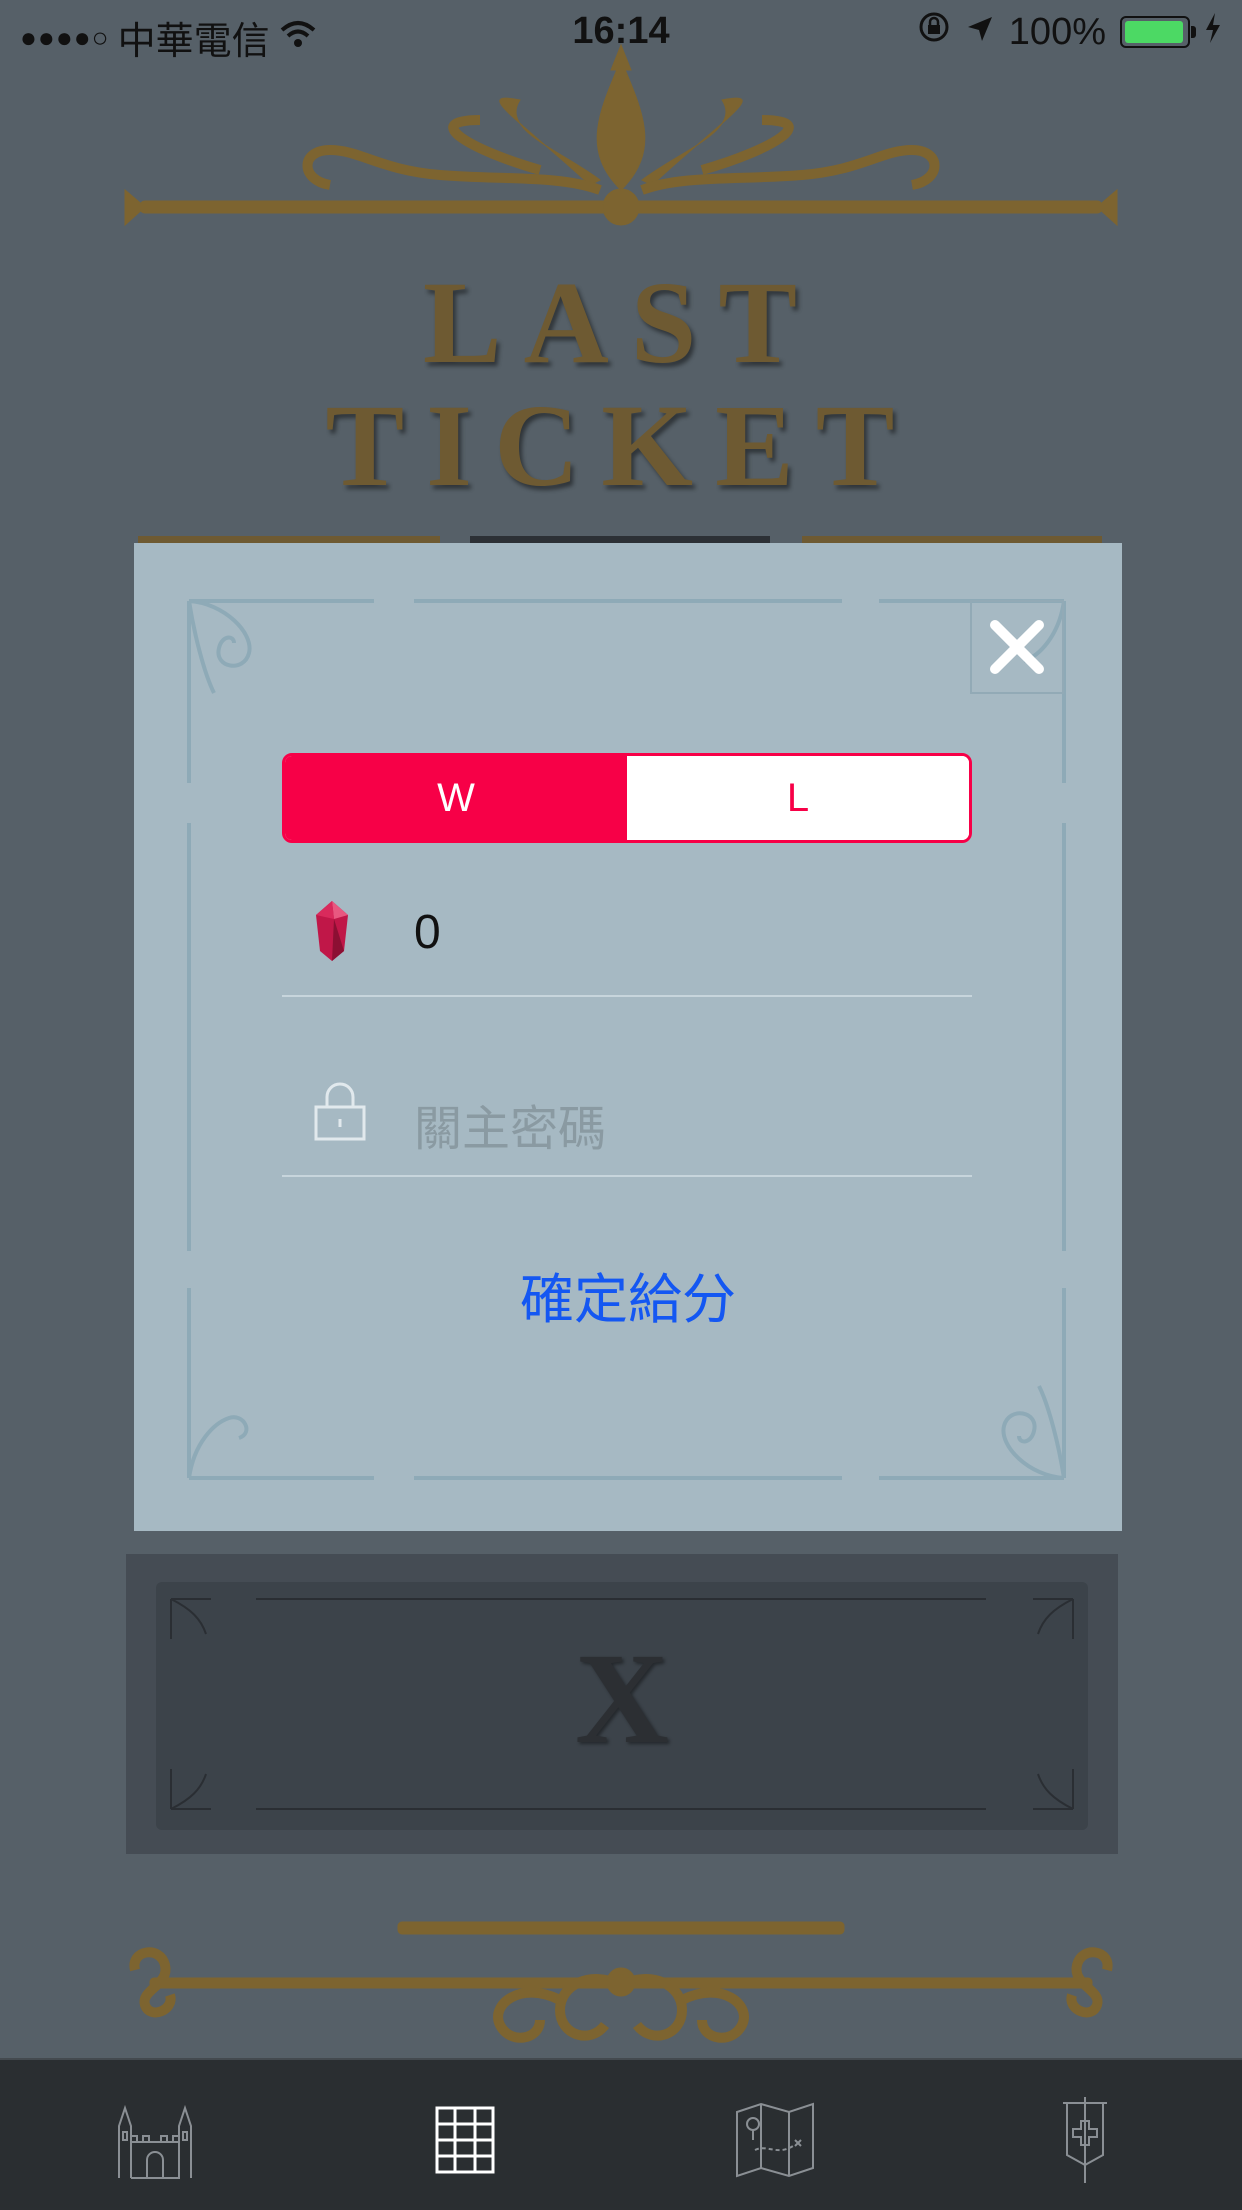 This screenshot has width=1242, height=2210. Describe the element at coordinates (621, 322) in the screenshot. I see `logo-line-1: LAST` at that location.